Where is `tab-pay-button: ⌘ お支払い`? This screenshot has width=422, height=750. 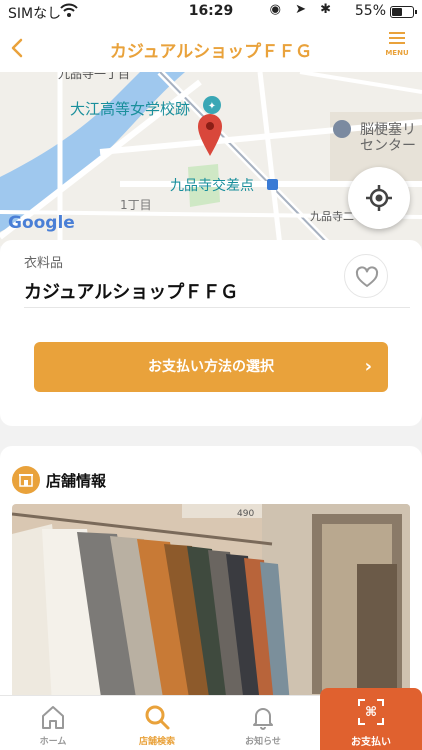
tab-pay-button: ⌘ お支払い is located at coordinates (371, 719).